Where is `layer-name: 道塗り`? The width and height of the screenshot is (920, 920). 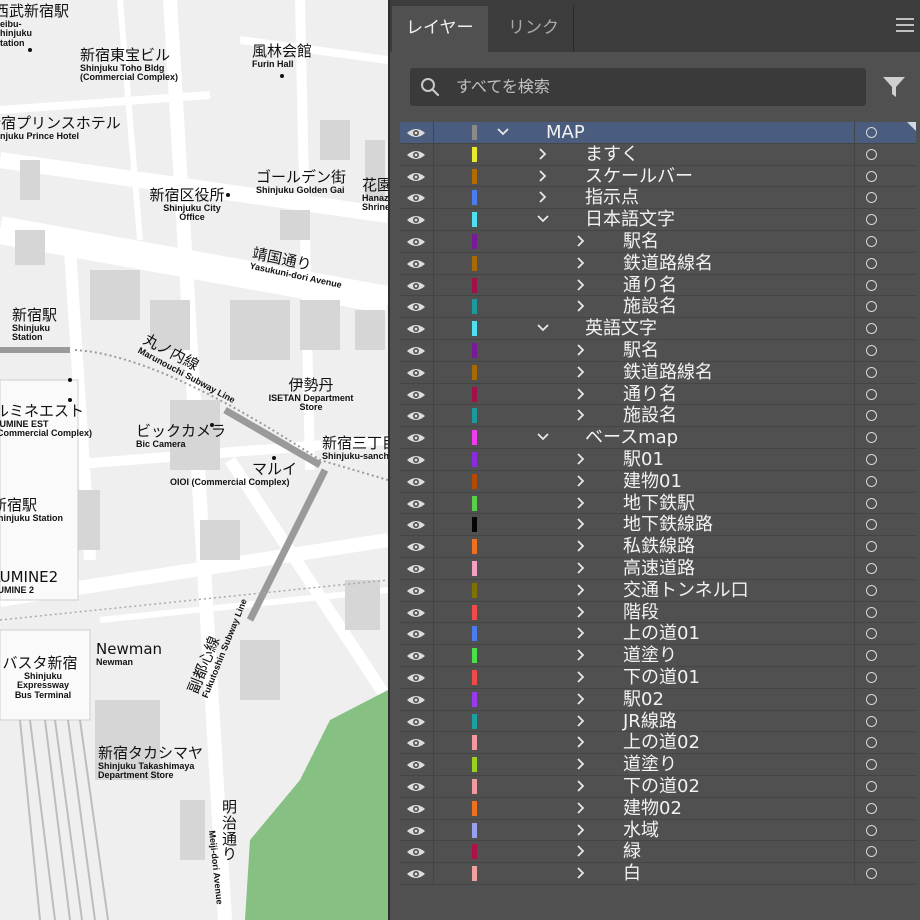 layer-name: 道塗り is located at coordinates (650, 655).